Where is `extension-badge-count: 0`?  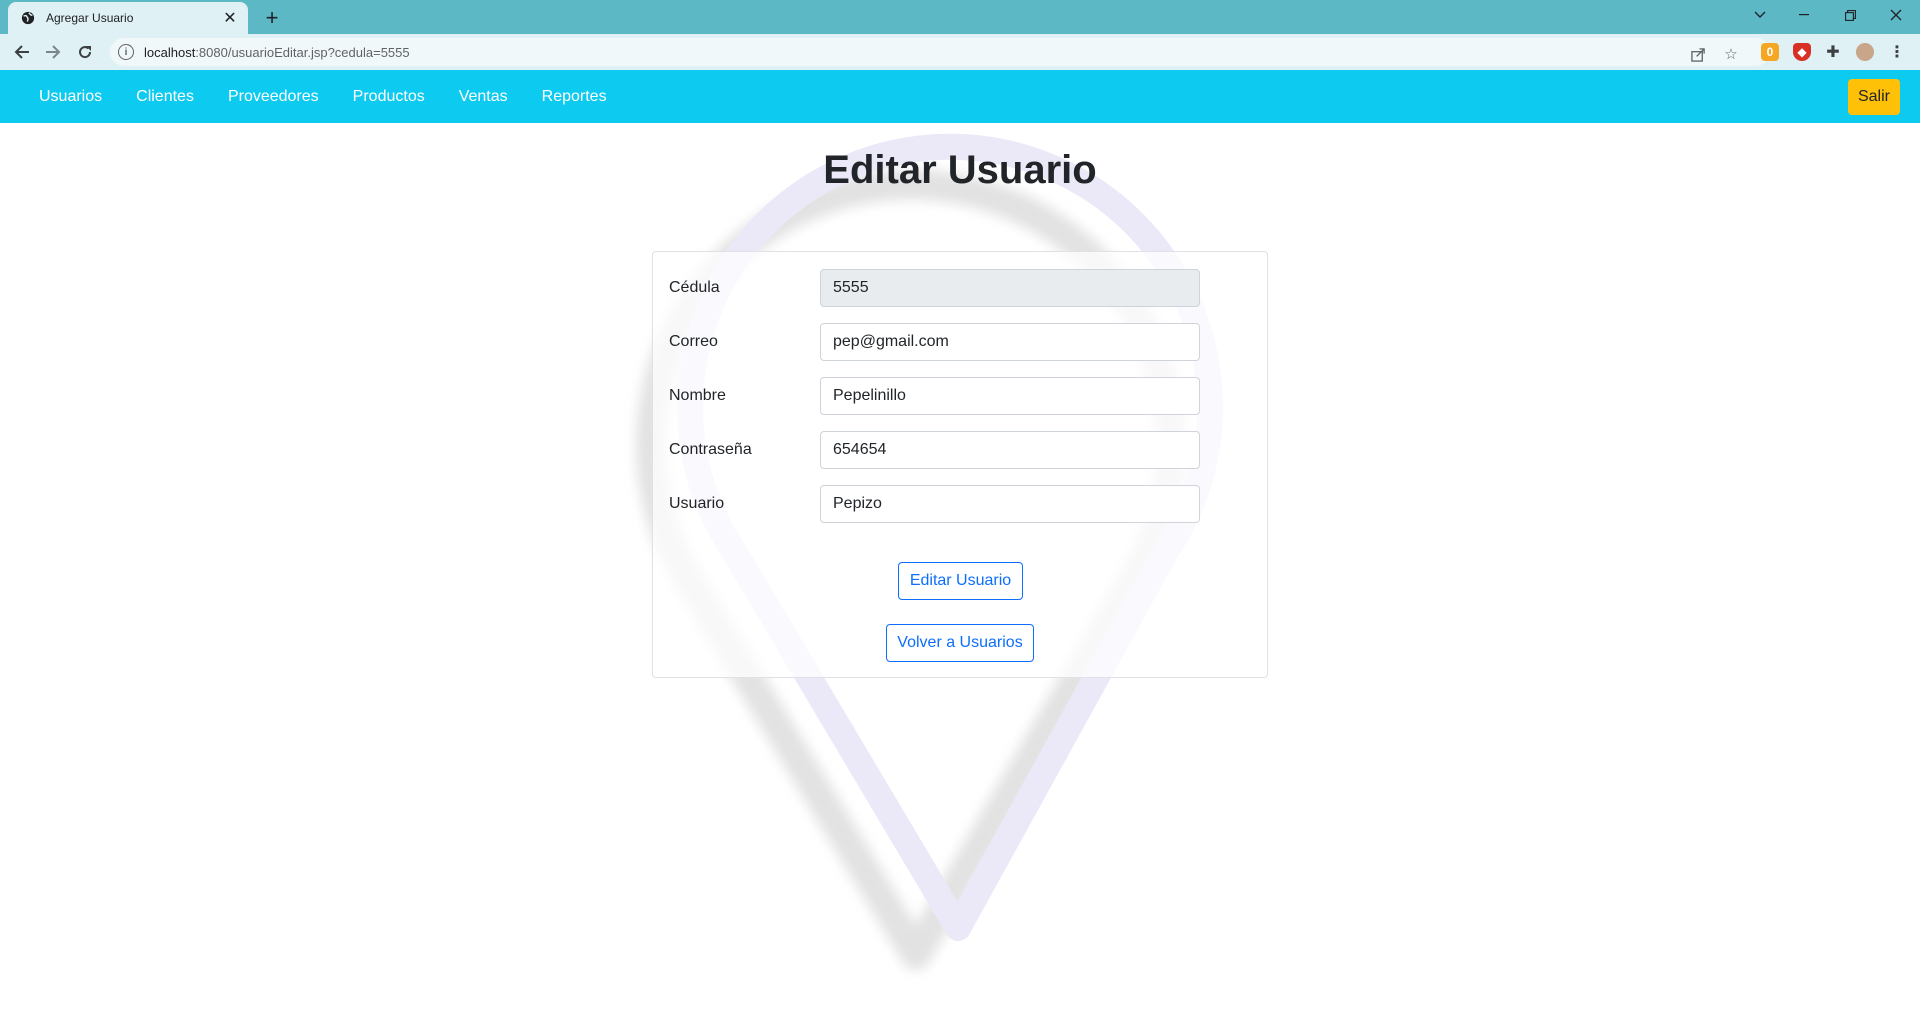 extension-badge-count: 0 is located at coordinates (1770, 52).